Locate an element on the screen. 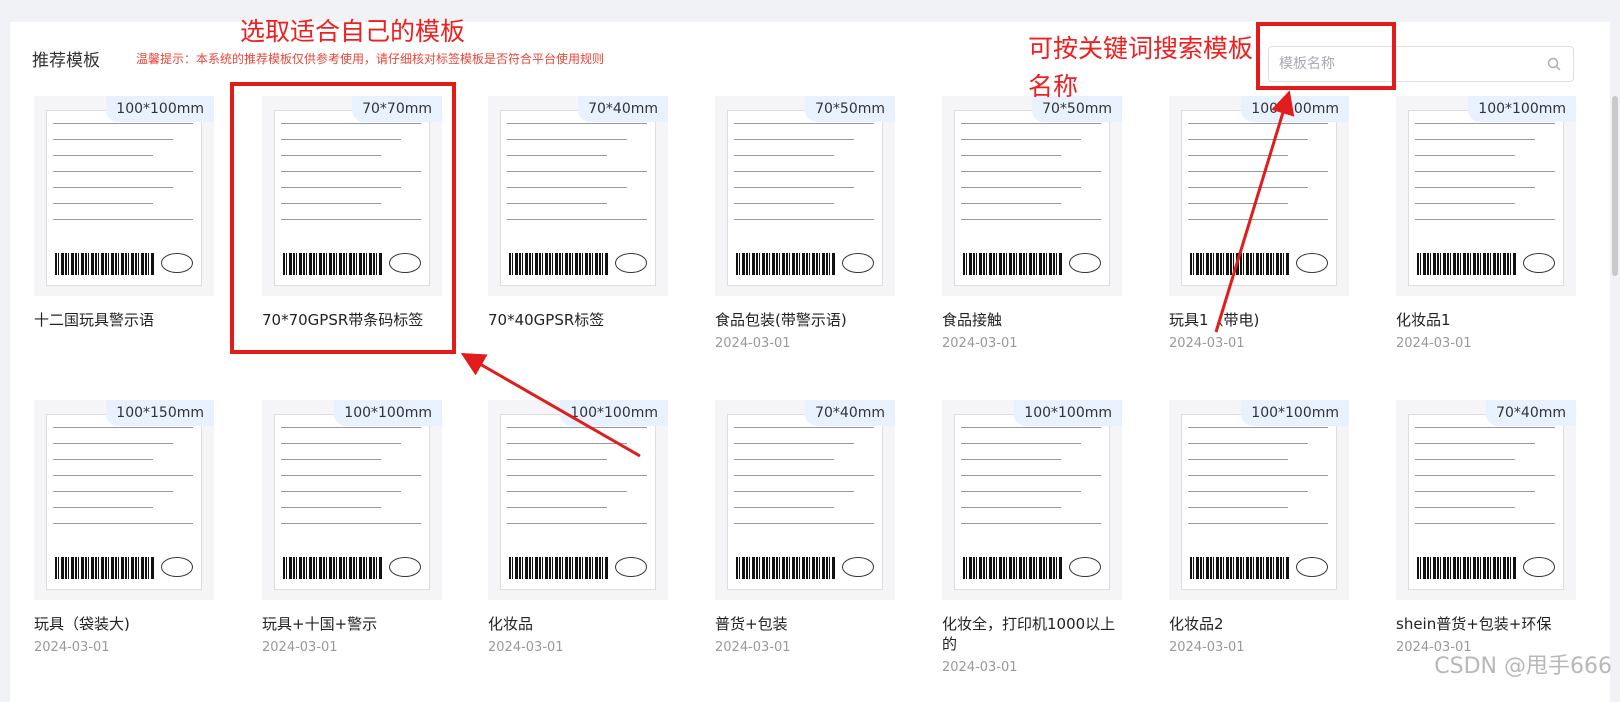 The image size is (1620, 702). template-card: 100*100mm 玩具+十国+警示 2024-03-01 is located at coordinates (352, 527).